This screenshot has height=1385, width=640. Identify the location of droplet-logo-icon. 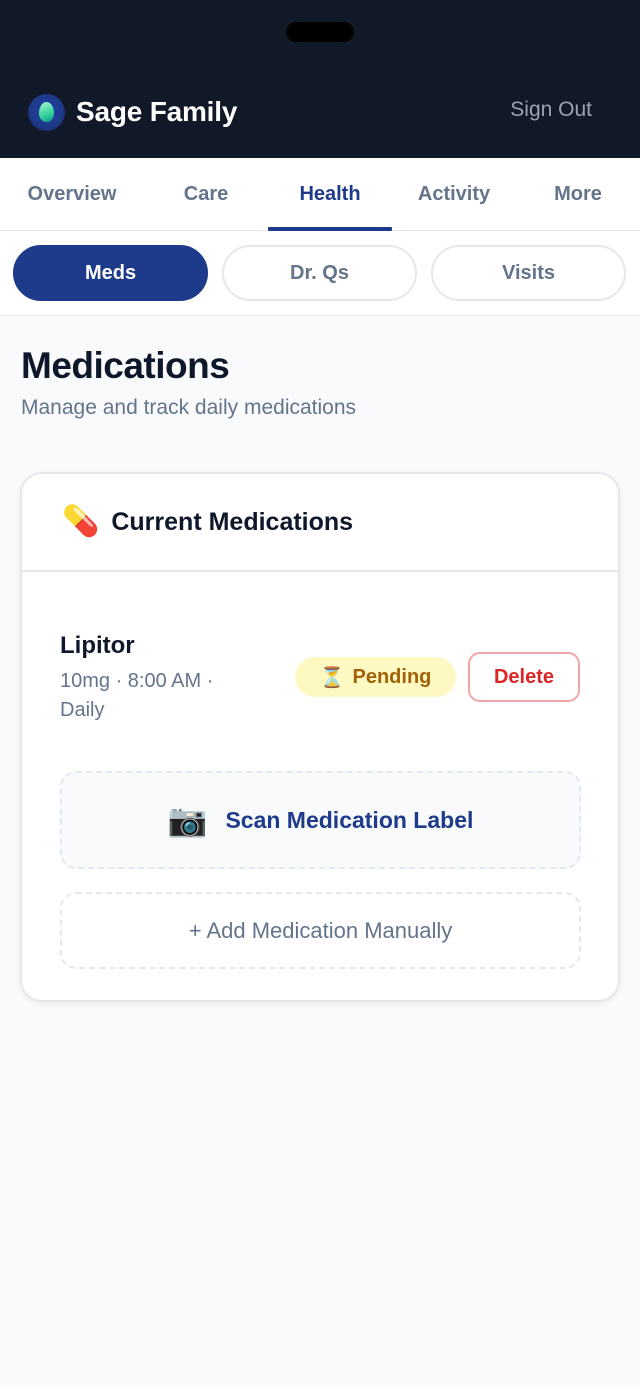
(46, 112).